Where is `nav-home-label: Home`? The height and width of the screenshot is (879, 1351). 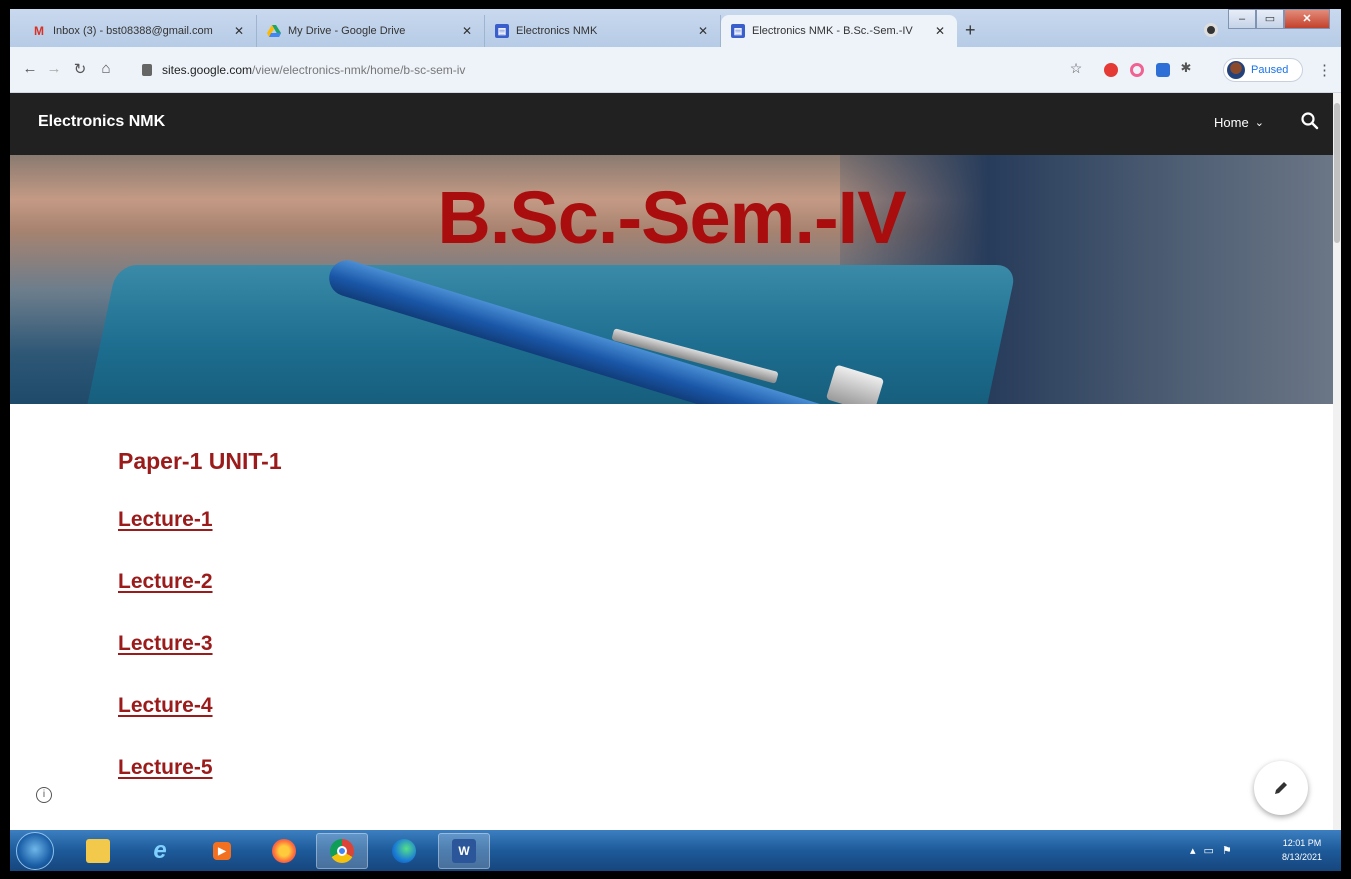 nav-home-label: Home is located at coordinates (1231, 122).